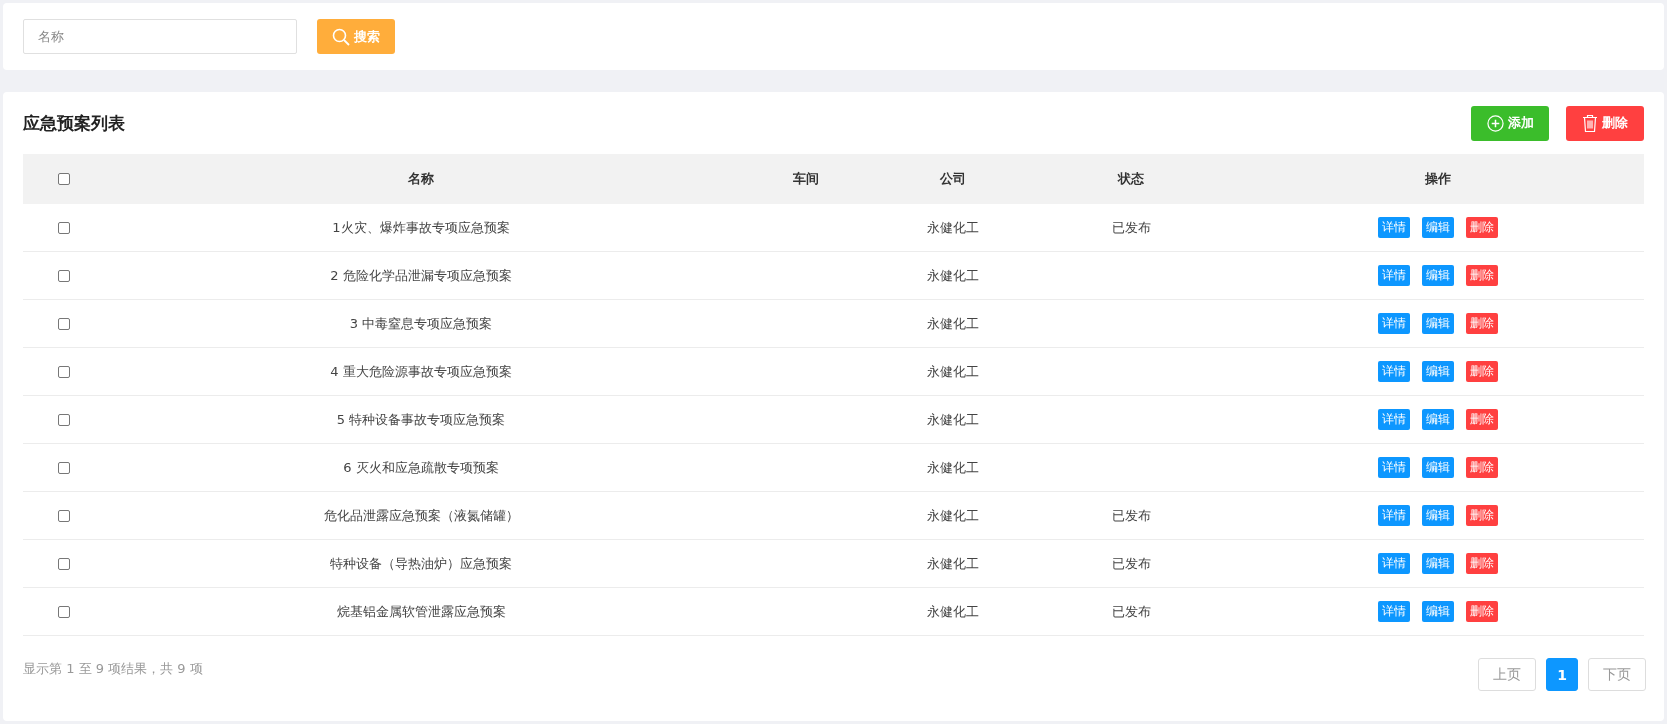 The image size is (1667, 724). Describe the element at coordinates (1495, 123) in the screenshot. I see `plus-circle-icon` at that location.